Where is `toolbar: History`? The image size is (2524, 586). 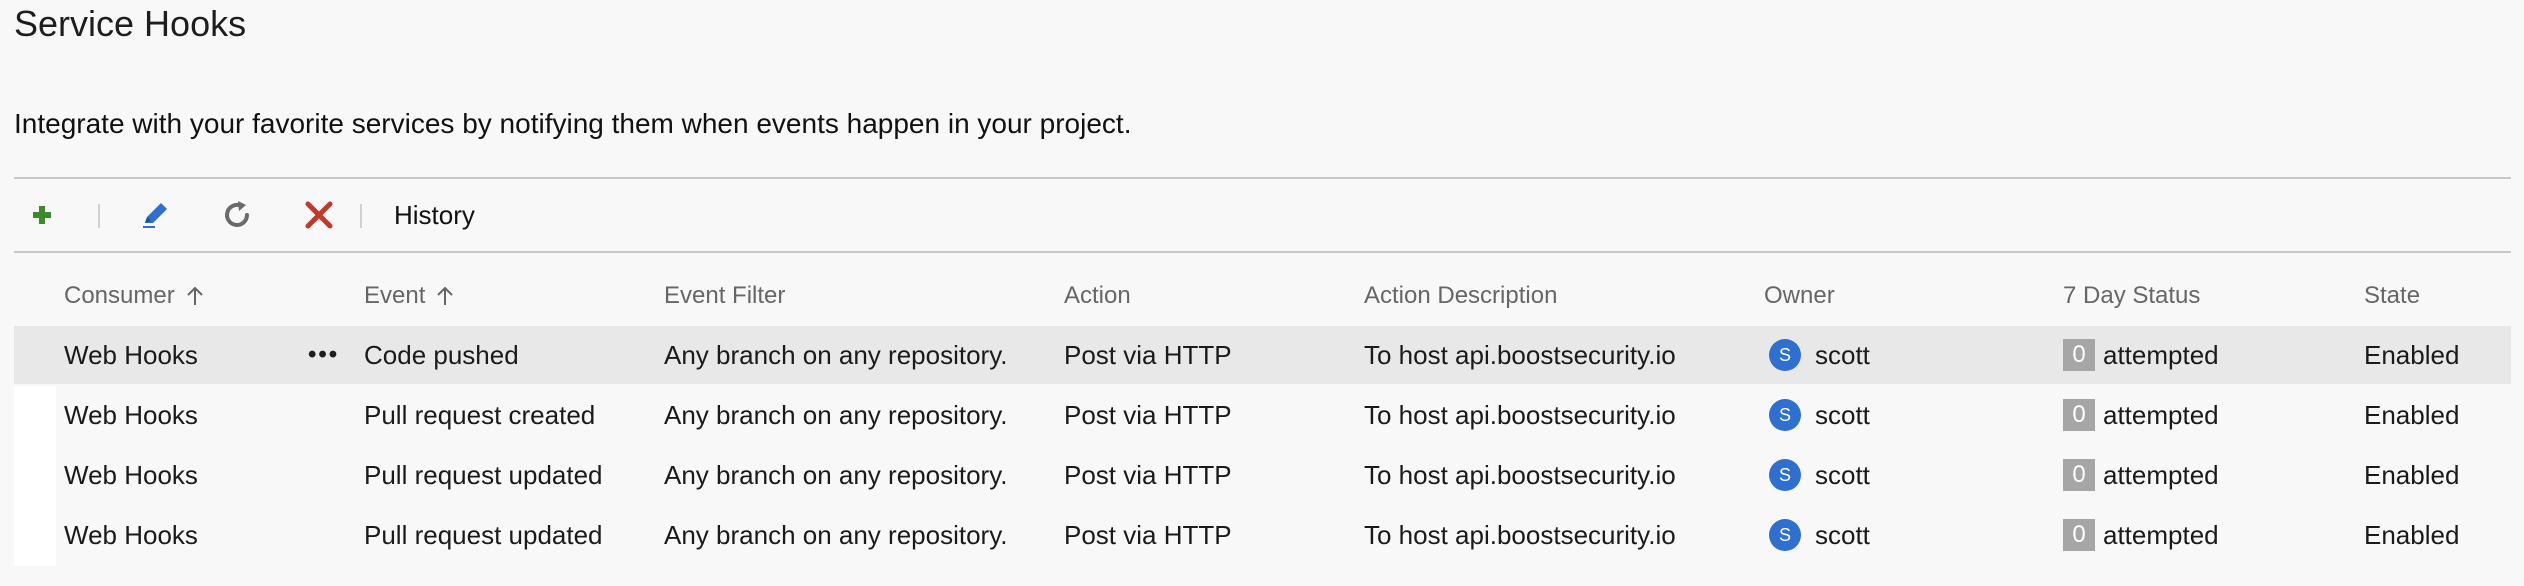 toolbar: History is located at coordinates (1262, 215).